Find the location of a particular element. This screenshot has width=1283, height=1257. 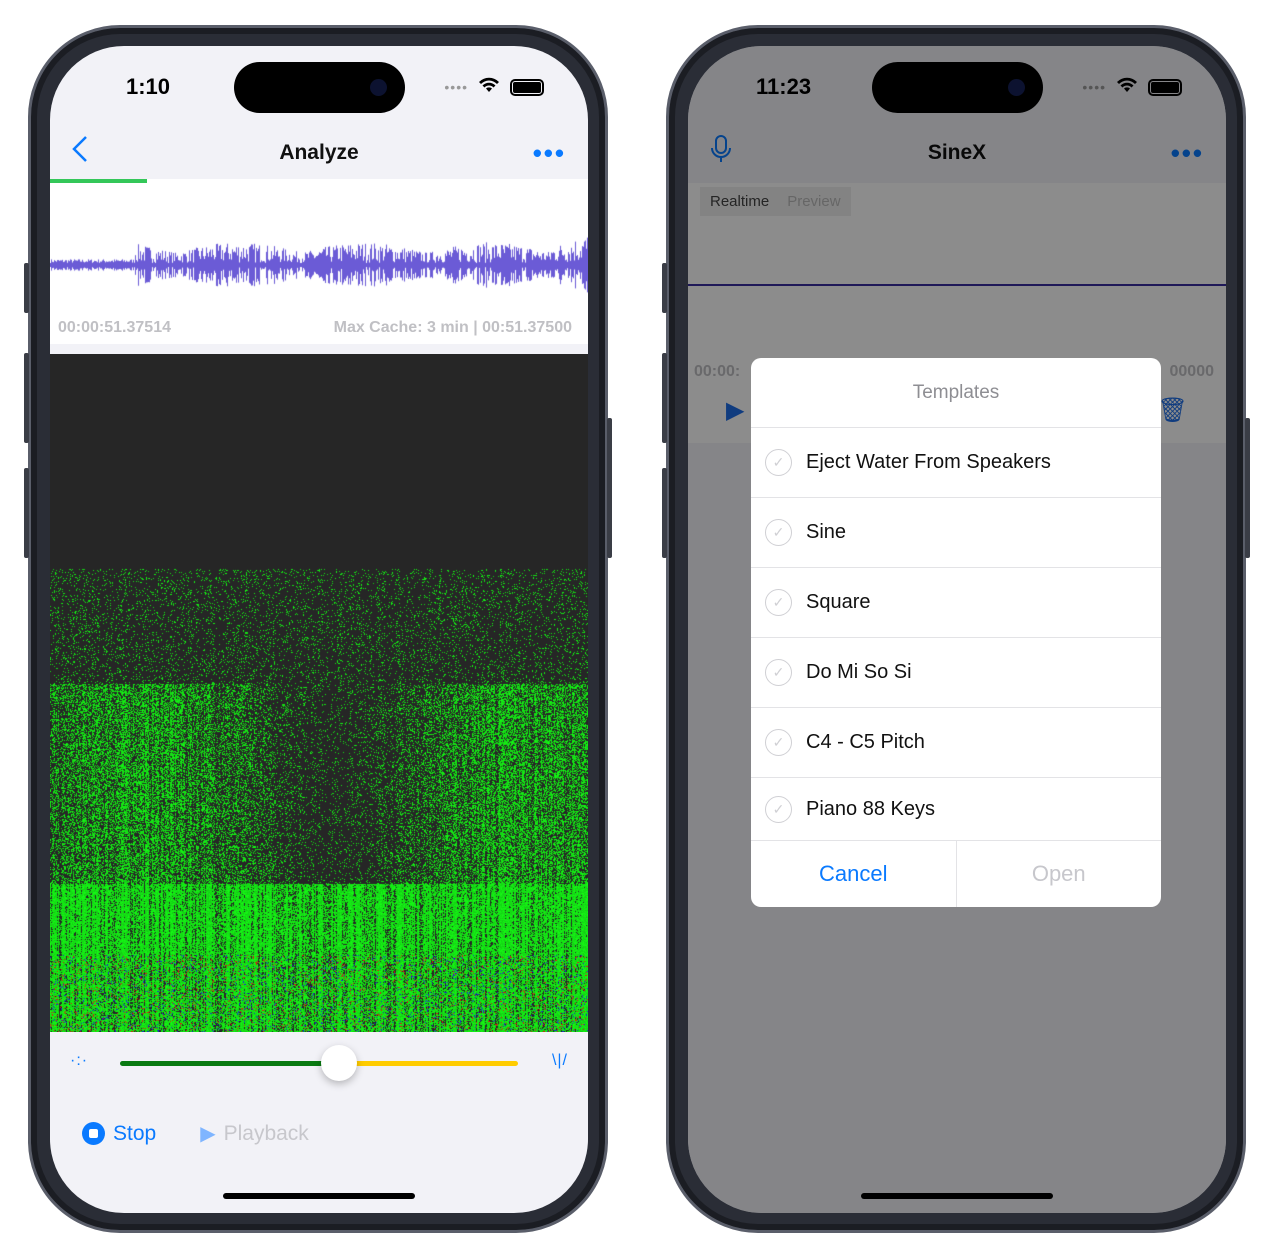

stop-button: Stop is located at coordinates (119, 1133).